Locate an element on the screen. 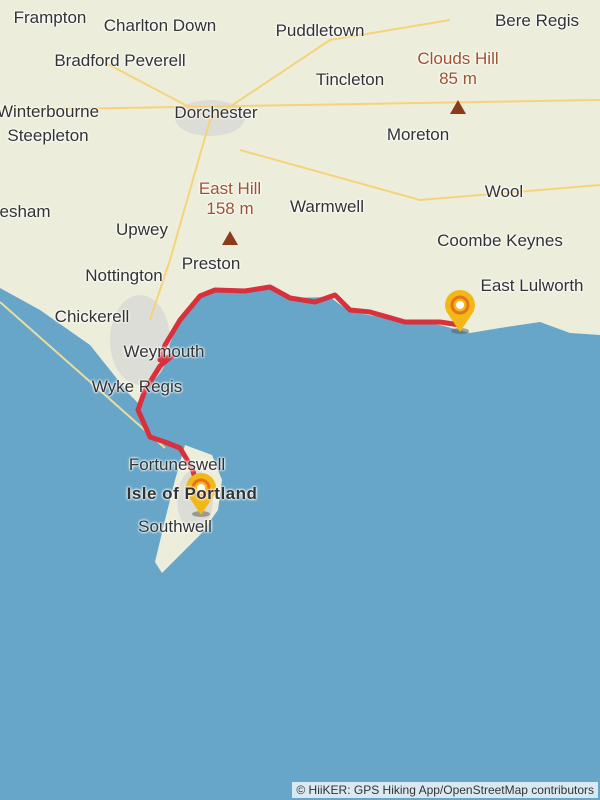 The width and height of the screenshot is (600, 800). place-label: Weymouth is located at coordinates (164, 351).